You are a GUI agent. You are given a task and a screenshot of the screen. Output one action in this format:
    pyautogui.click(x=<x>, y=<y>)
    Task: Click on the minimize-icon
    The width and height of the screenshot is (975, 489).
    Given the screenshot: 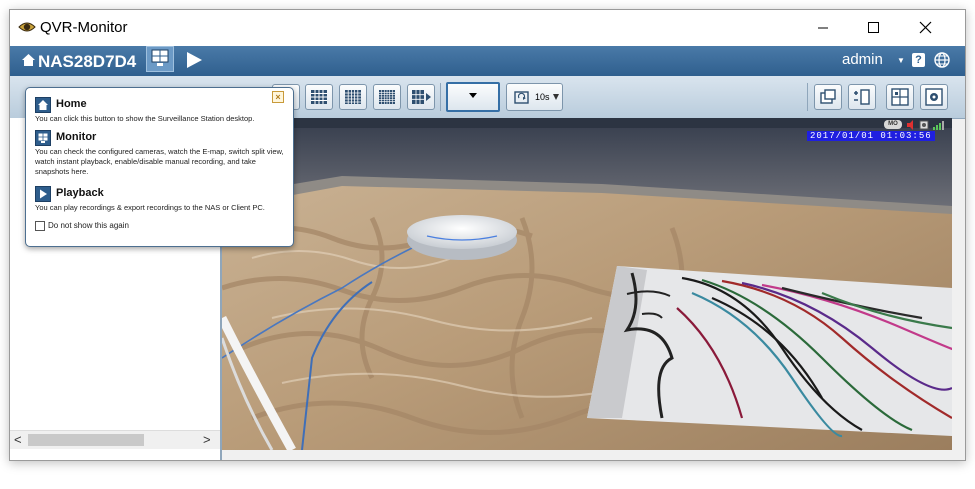 What is the action you would take?
    pyautogui.click(x=823, y=28)
    